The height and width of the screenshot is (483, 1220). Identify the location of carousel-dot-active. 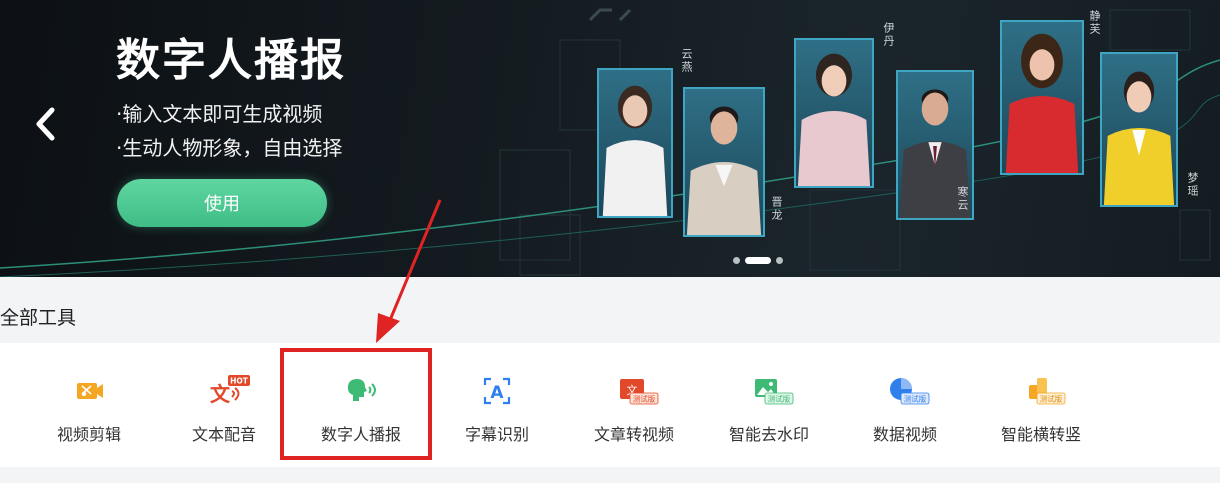
(758, 260).